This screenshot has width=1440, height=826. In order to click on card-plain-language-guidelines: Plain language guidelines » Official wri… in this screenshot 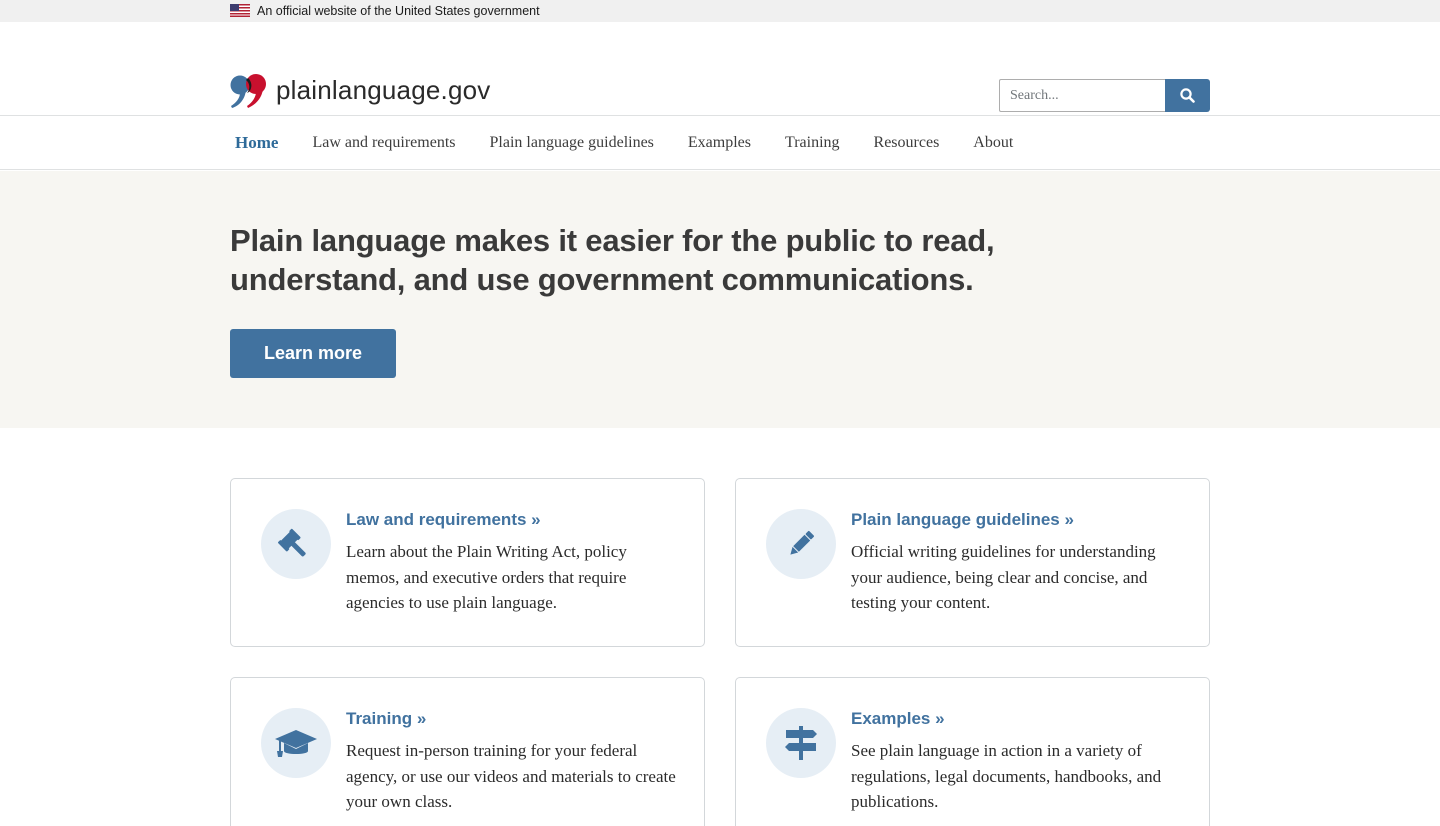, I will do `click(972, 562)`.